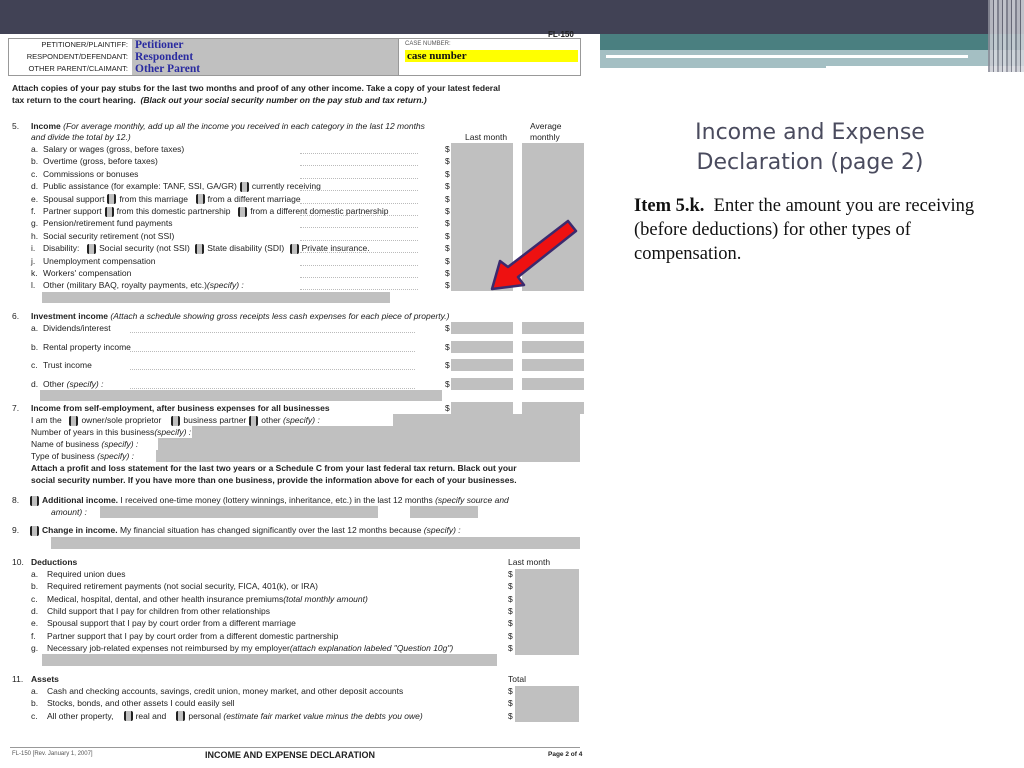 This screenshot has width=1024, height=768. I want to click on item-5-letter: k., so click(34, 273).